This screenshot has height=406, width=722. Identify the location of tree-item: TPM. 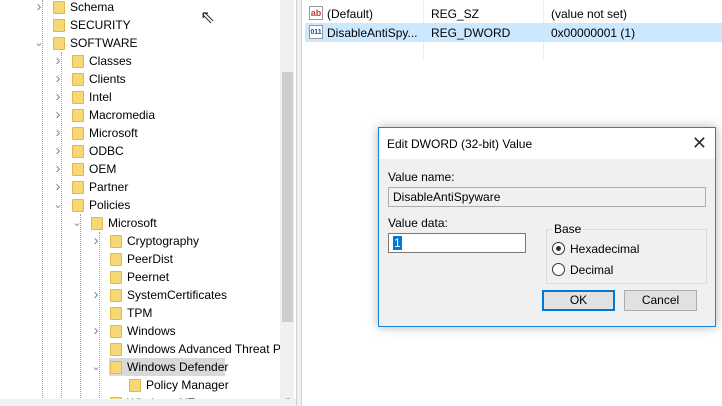
(140, 313).